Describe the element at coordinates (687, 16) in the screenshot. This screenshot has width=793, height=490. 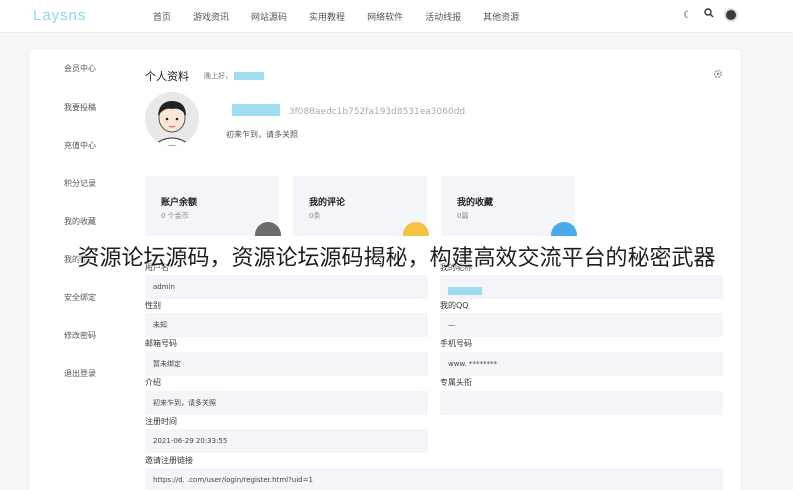
I see `dark-mode-icon: ☾` at that location.